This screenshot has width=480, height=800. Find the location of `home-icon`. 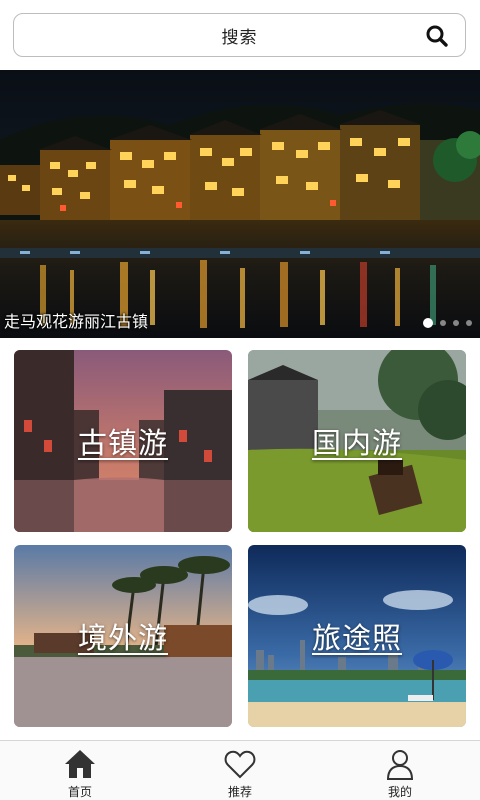

home-icon is located at coordinates (80, 764).